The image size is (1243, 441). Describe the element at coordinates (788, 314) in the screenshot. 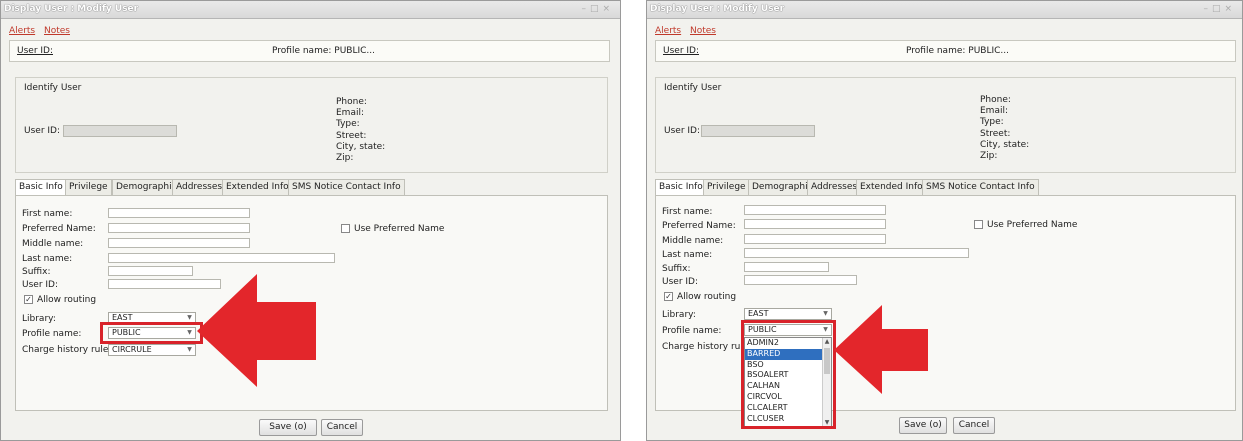

I see `library-select: EAST ▼` at that location.